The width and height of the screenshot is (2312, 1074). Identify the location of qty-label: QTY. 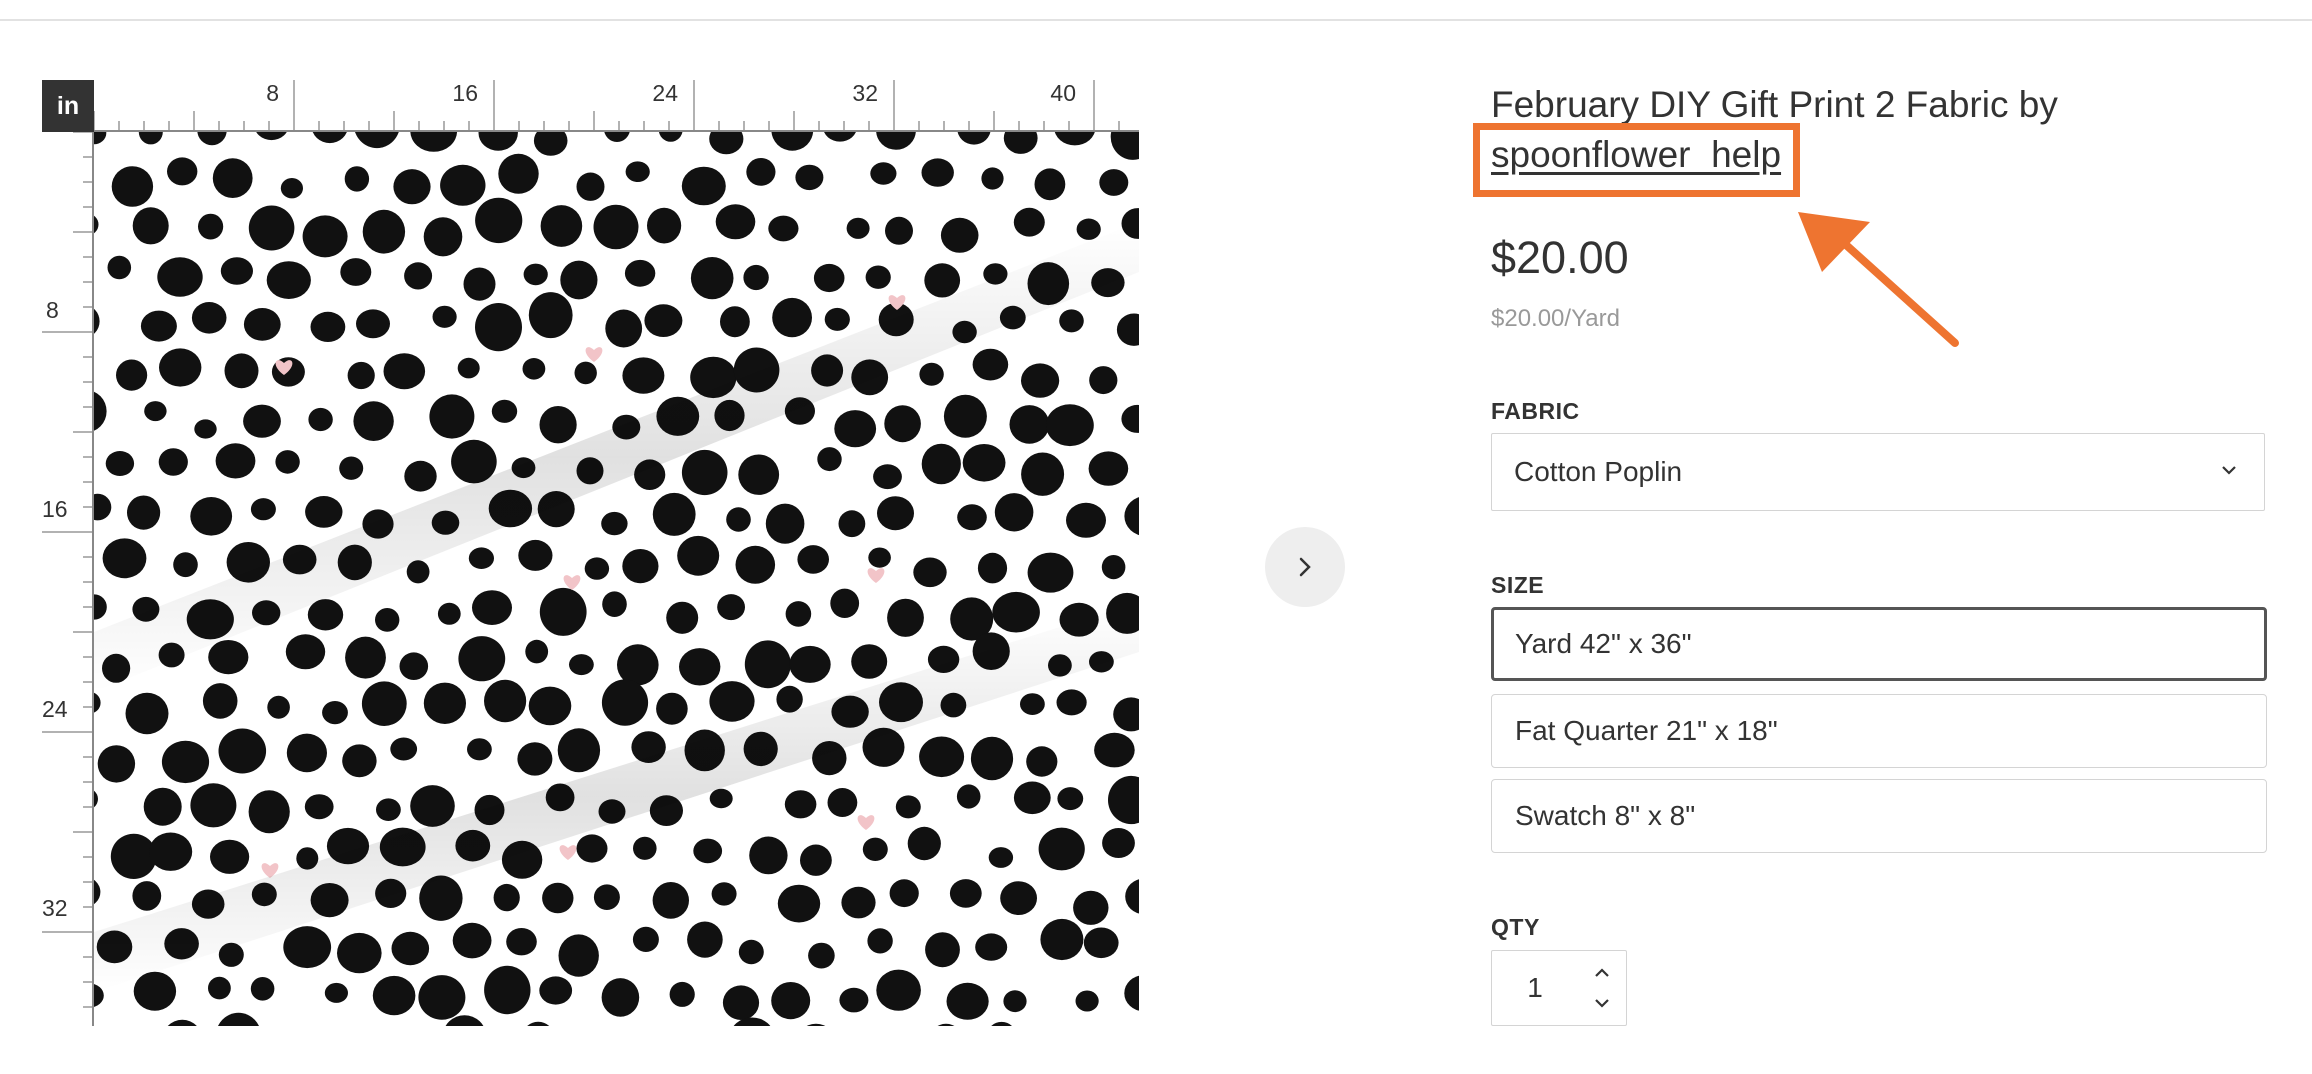
(1515, 927).